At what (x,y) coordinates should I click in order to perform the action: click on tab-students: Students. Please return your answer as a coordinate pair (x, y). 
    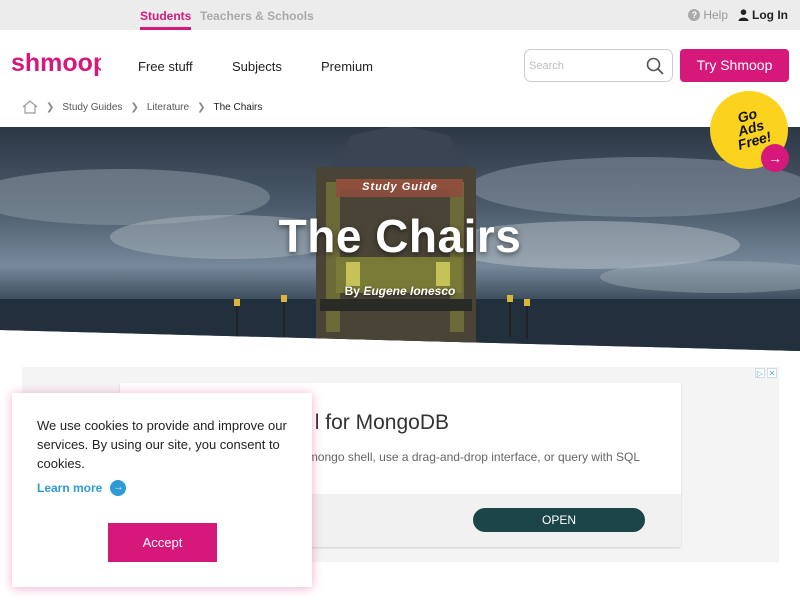
    Looking at the image, I should click on (166, 15).